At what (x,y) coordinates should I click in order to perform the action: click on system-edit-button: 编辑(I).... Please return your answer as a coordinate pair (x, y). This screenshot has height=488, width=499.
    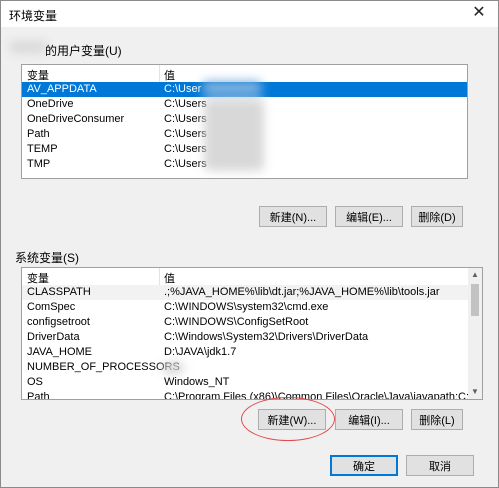
    Looking at the image, I should click on (369, 419).